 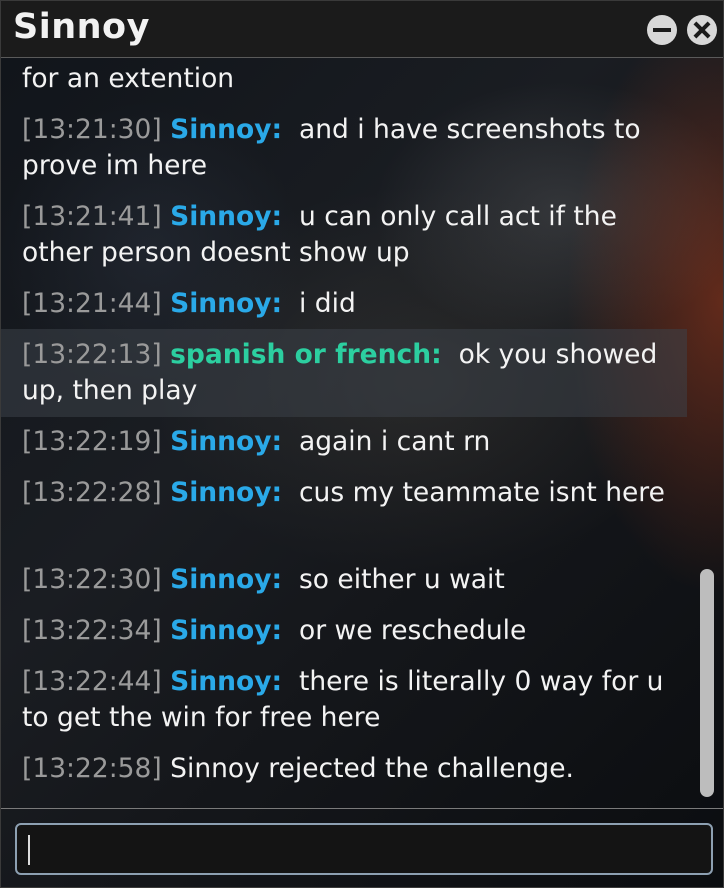 I want to click on chat-message: [13:22:30] Sinnoy: so either u wait, so click(x=344, y=580).